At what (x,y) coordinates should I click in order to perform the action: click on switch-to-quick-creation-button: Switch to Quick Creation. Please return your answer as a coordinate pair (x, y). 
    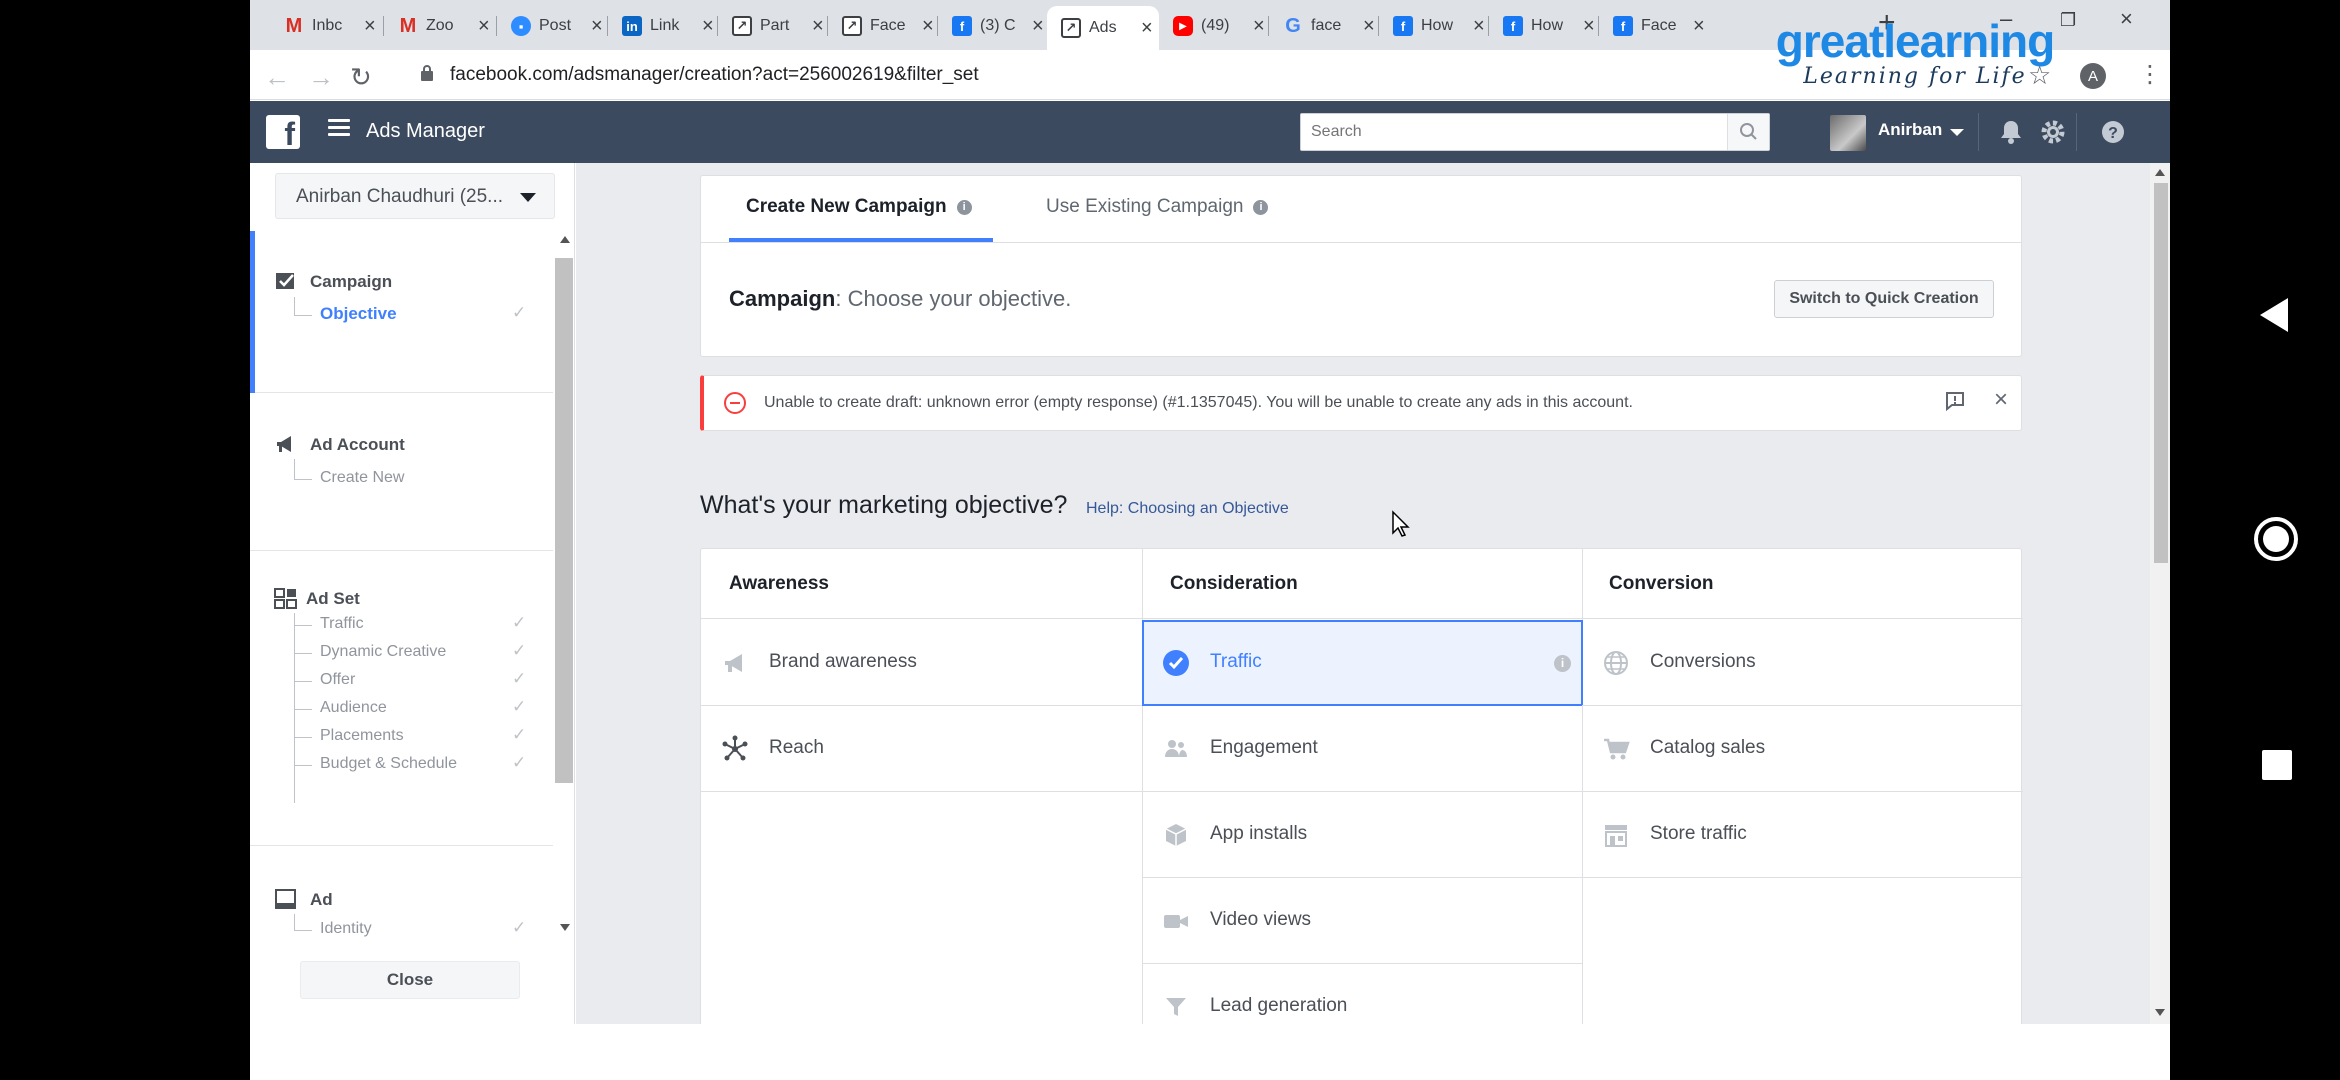
    Looking at the image, I should click on (1884, 299).